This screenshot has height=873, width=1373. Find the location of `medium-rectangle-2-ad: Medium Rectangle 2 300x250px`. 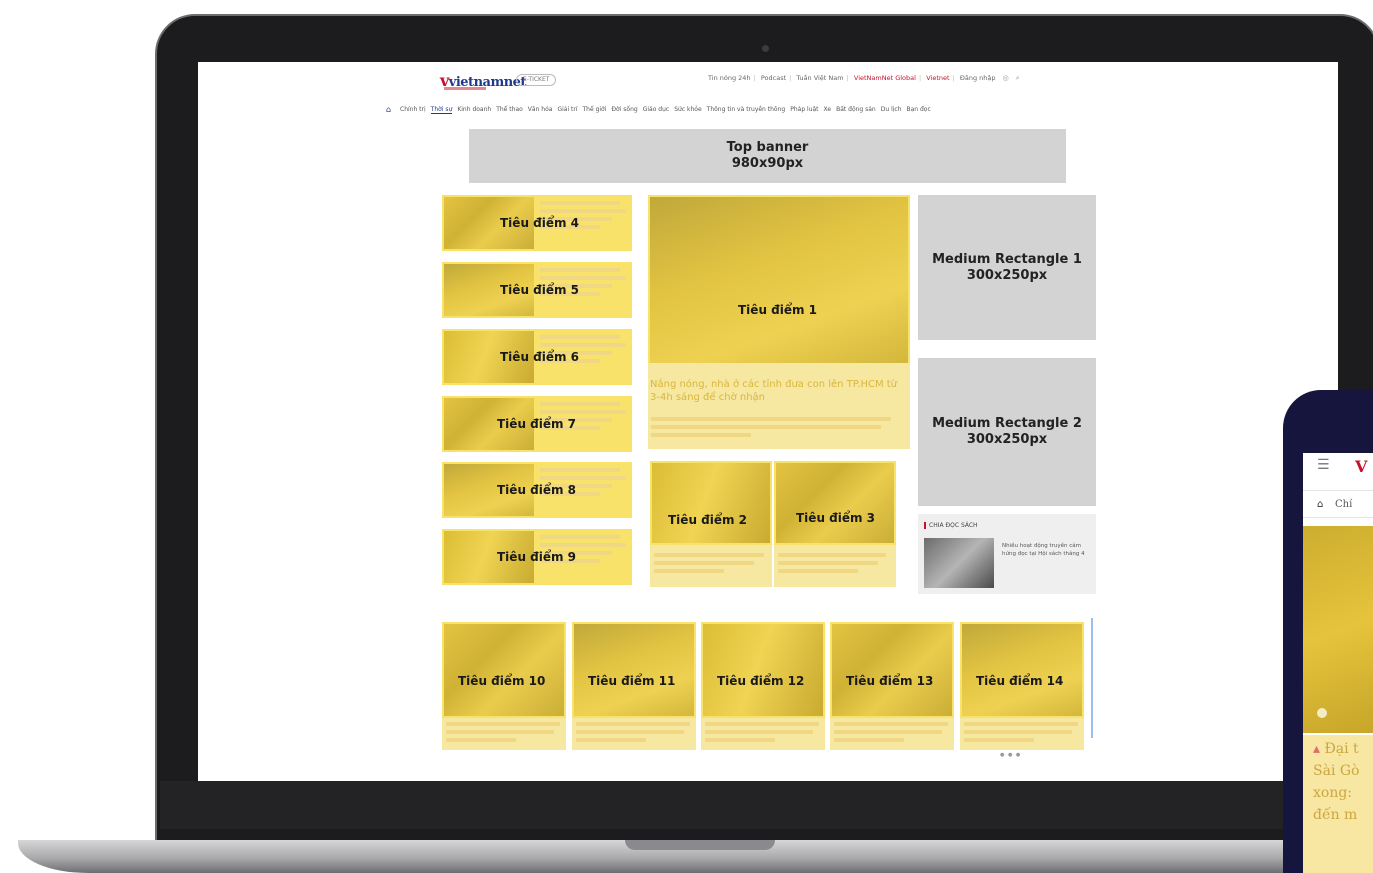

medium-rectangle-2-ad: Medium Rectangle 2 300x250px is located at coordinates (1007, 432).